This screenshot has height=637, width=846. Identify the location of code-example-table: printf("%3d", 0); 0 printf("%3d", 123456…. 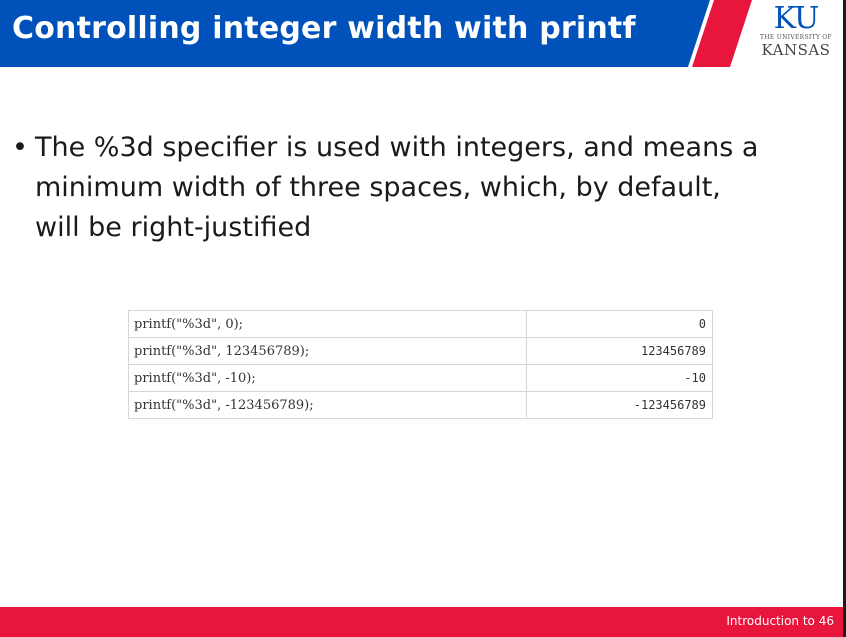
(420, 364).